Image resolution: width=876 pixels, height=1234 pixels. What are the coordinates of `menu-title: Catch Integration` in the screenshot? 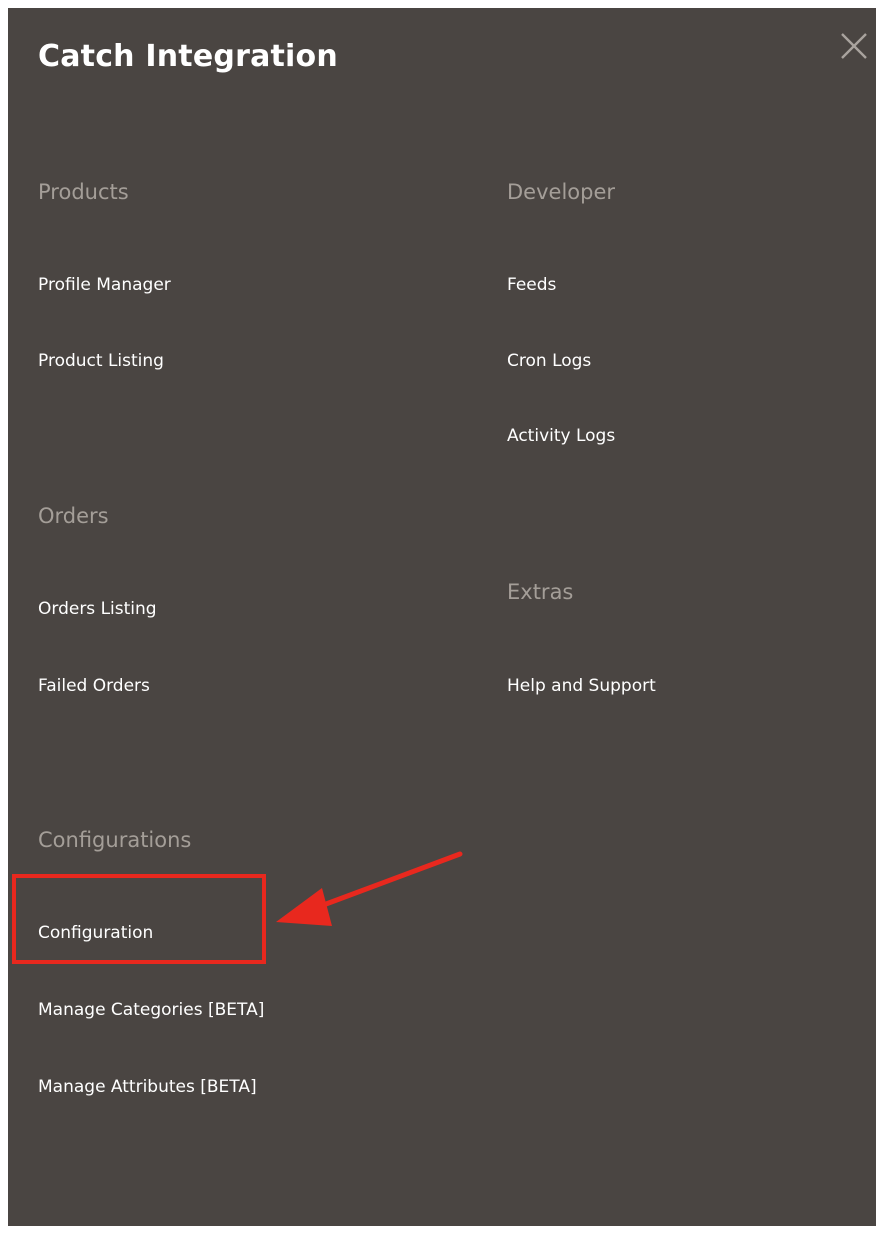 It's located at (188, 56).